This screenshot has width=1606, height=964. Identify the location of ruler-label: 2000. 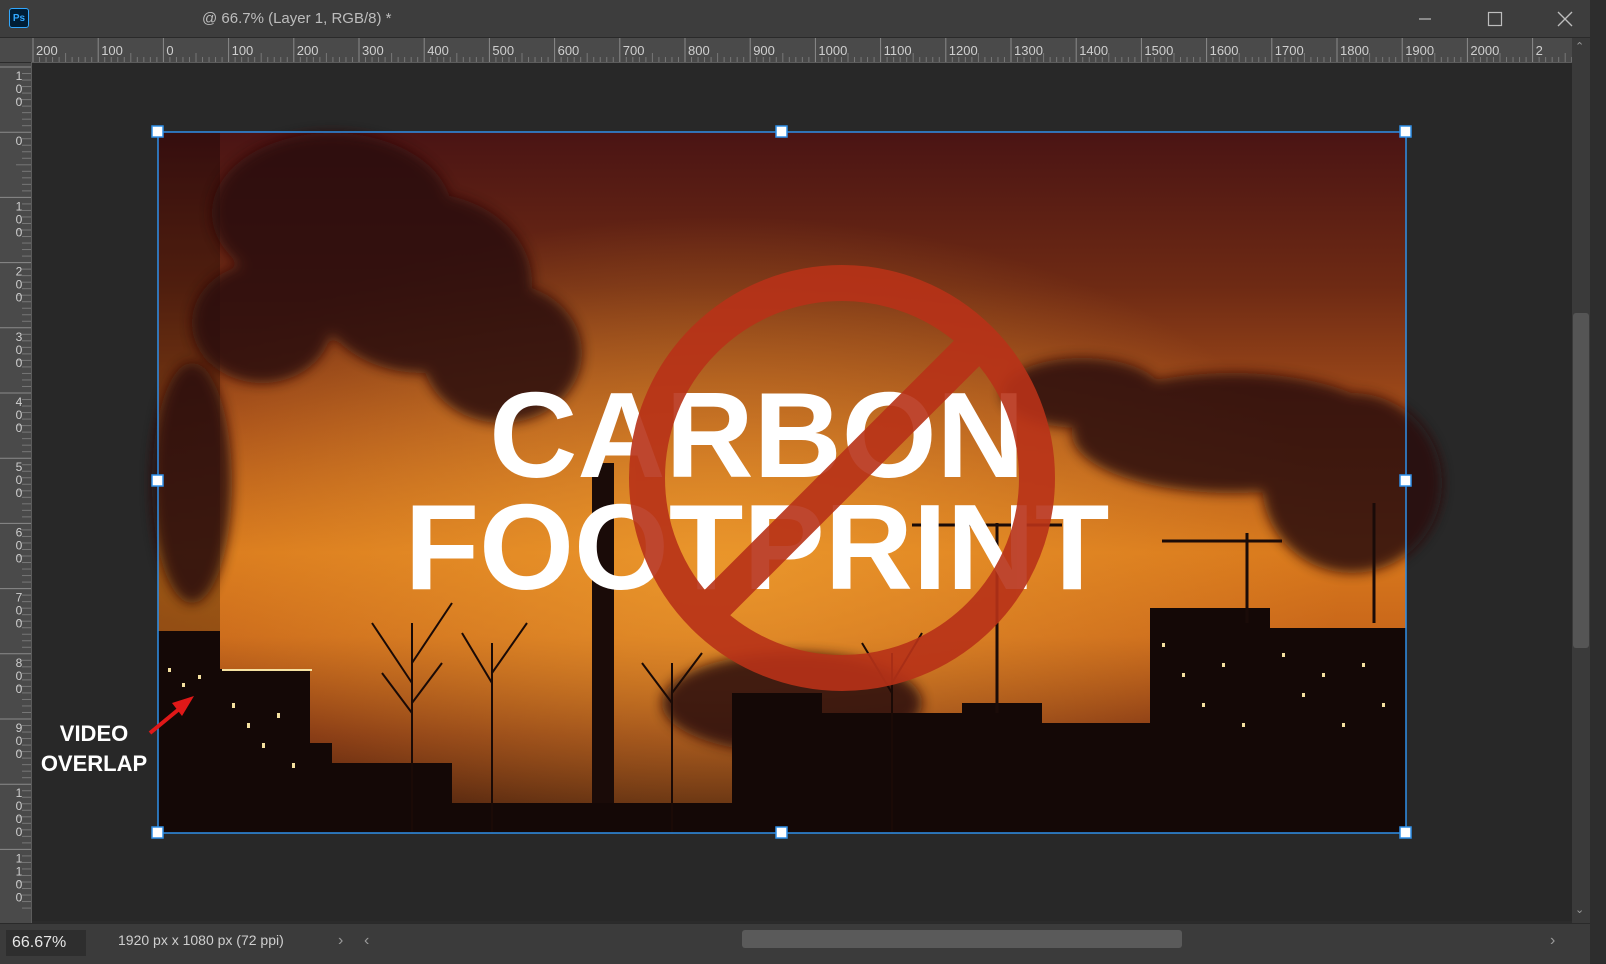
(1484, 50).